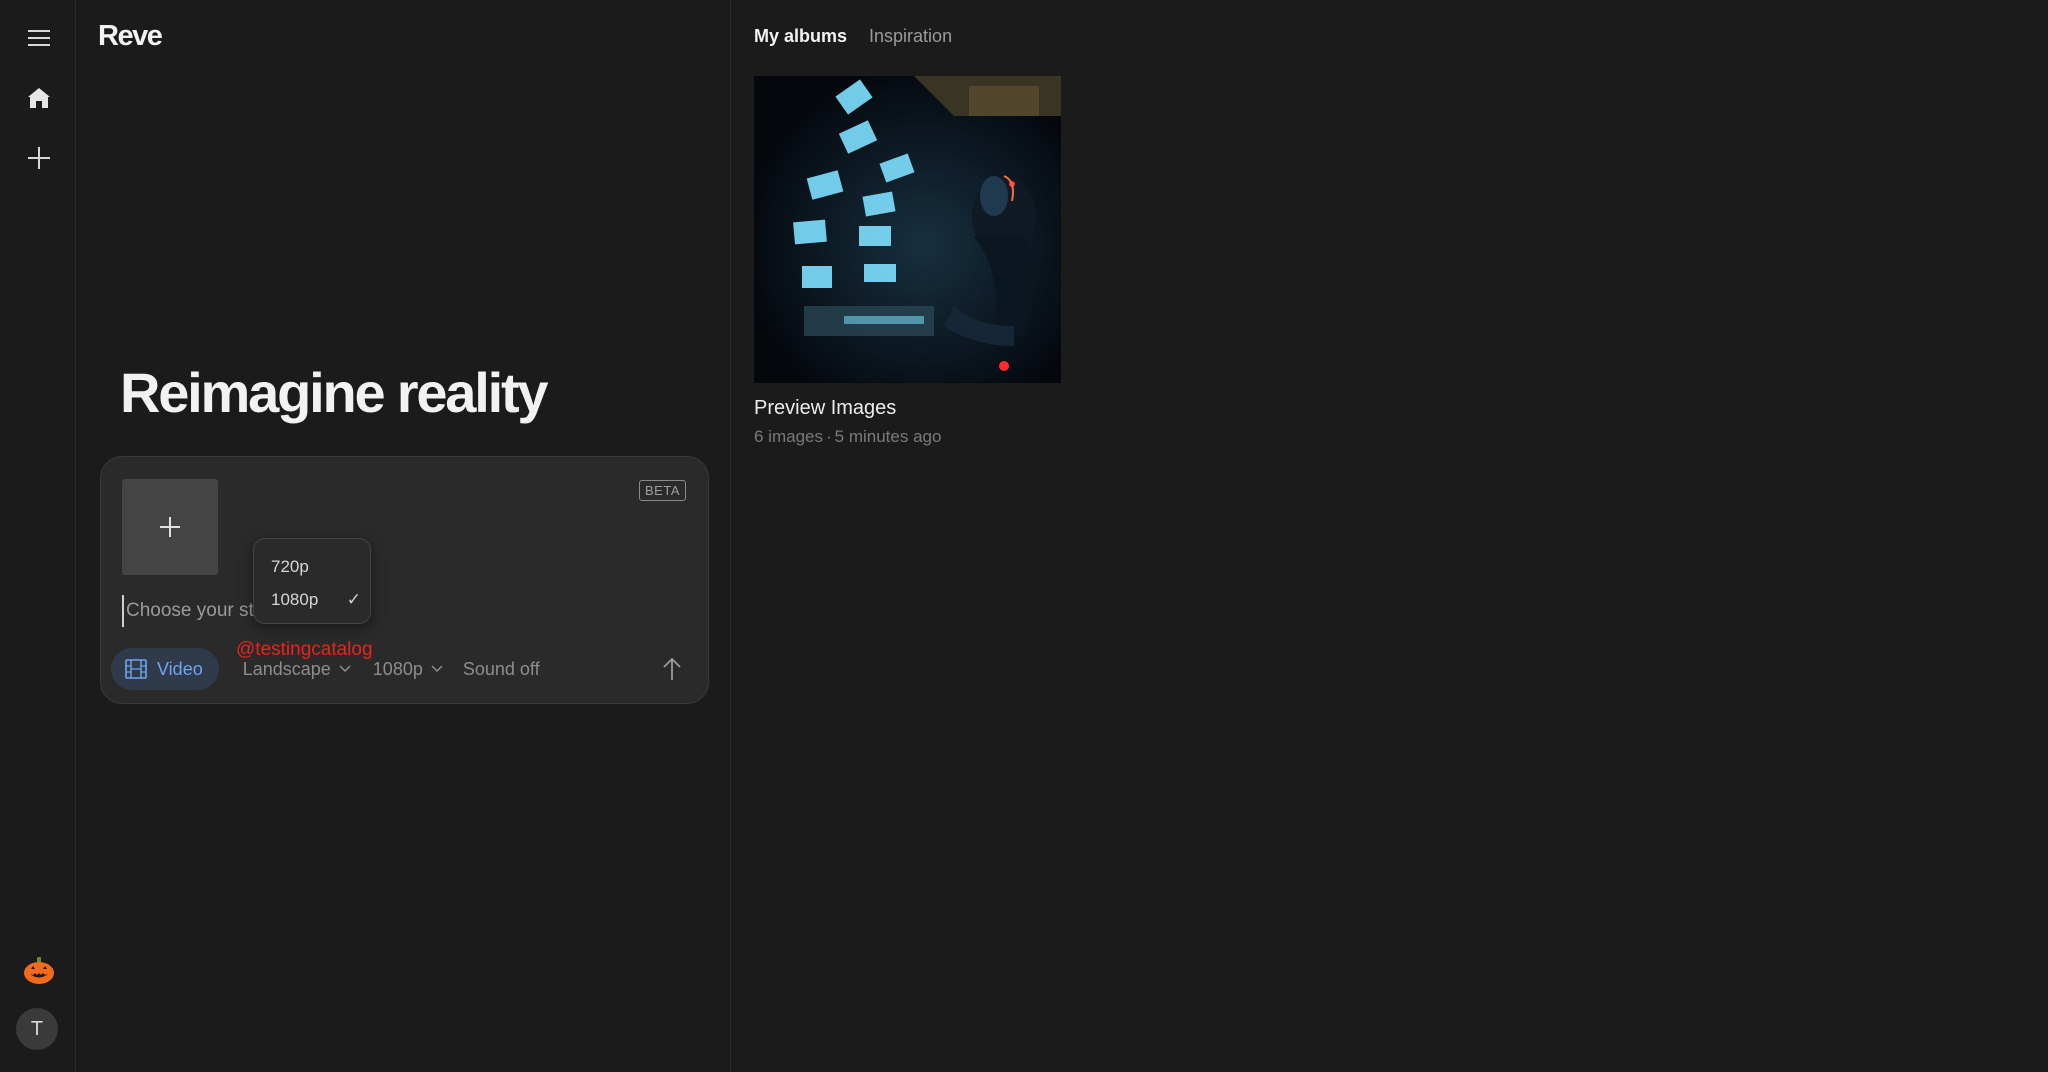 The image size is (2048, 1072). I want to click on album-title: Preview Images, so click(825, 408).